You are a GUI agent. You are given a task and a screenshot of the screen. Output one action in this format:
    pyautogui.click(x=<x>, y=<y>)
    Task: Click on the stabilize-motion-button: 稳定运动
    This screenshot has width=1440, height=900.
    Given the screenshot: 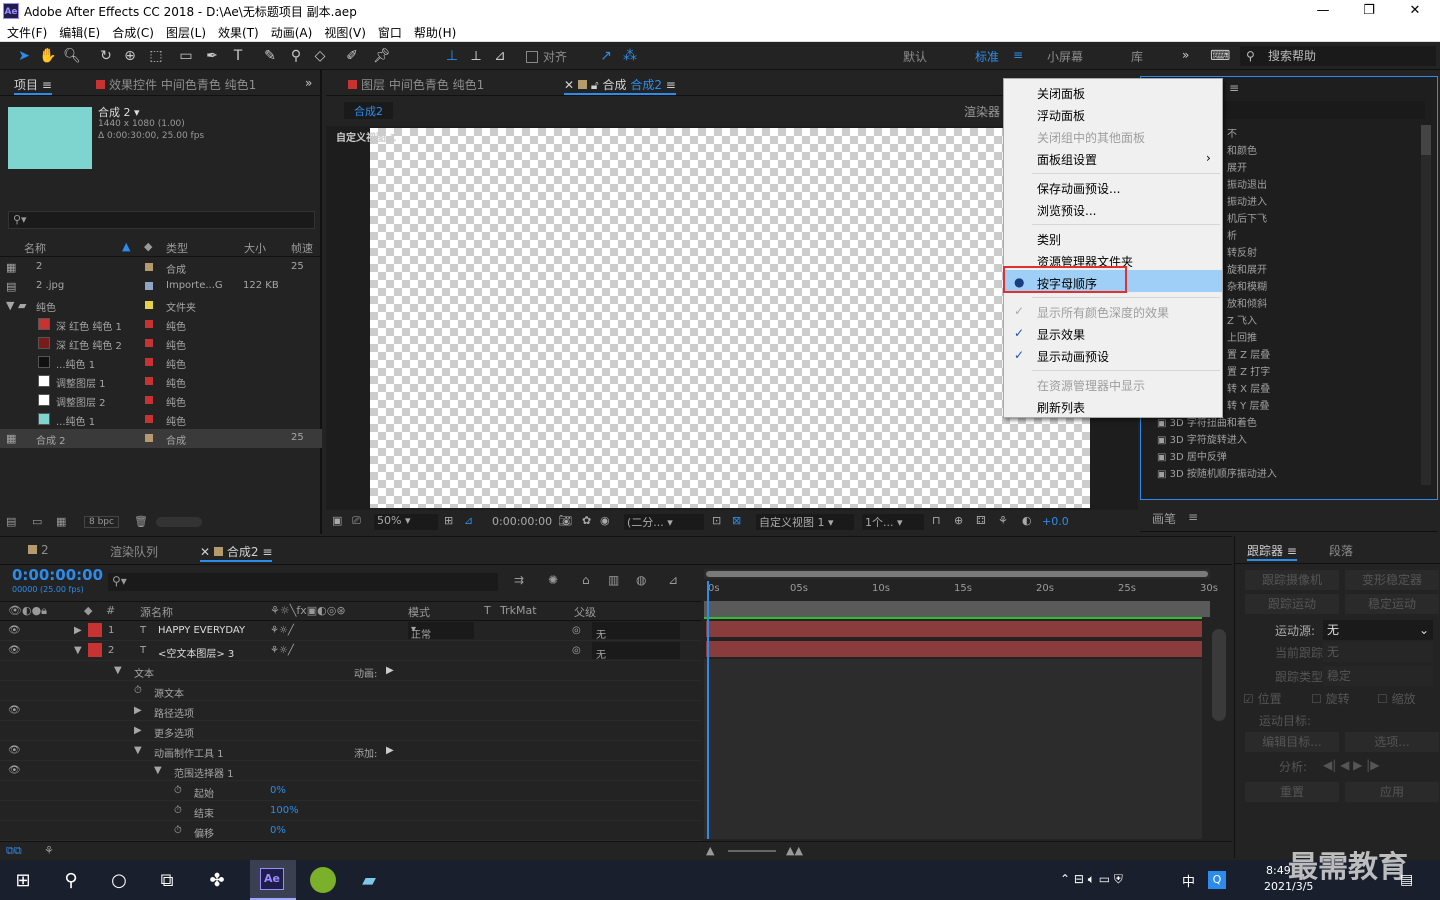 What is the action you would take?
    pyautogui.click(x=1392, y=604)
    